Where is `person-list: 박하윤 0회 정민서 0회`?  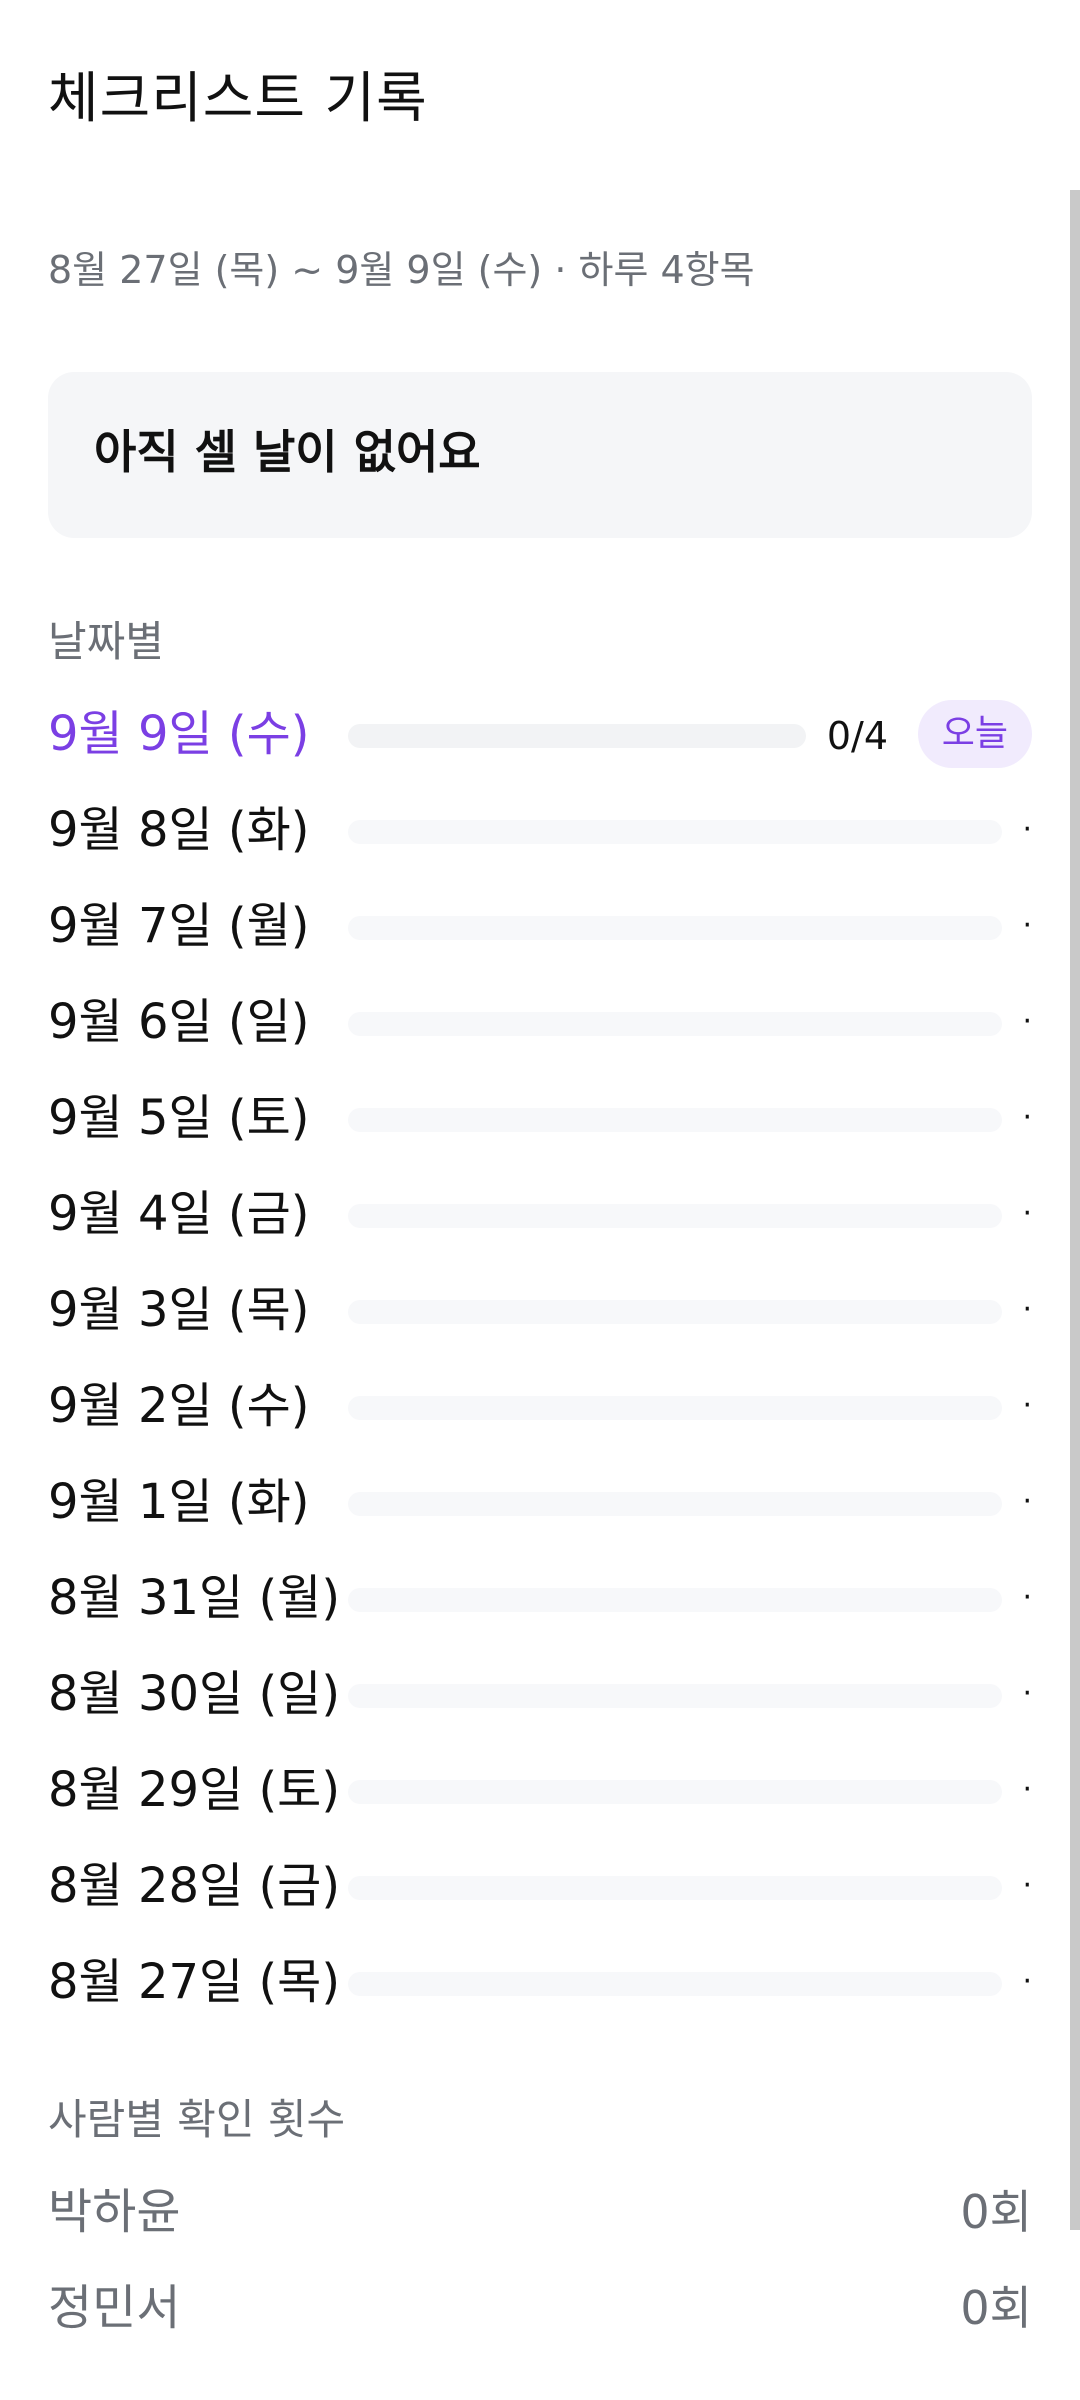
person-list: 박하윤 0회 정민서 0회 is located at coordinates (540, 2262).